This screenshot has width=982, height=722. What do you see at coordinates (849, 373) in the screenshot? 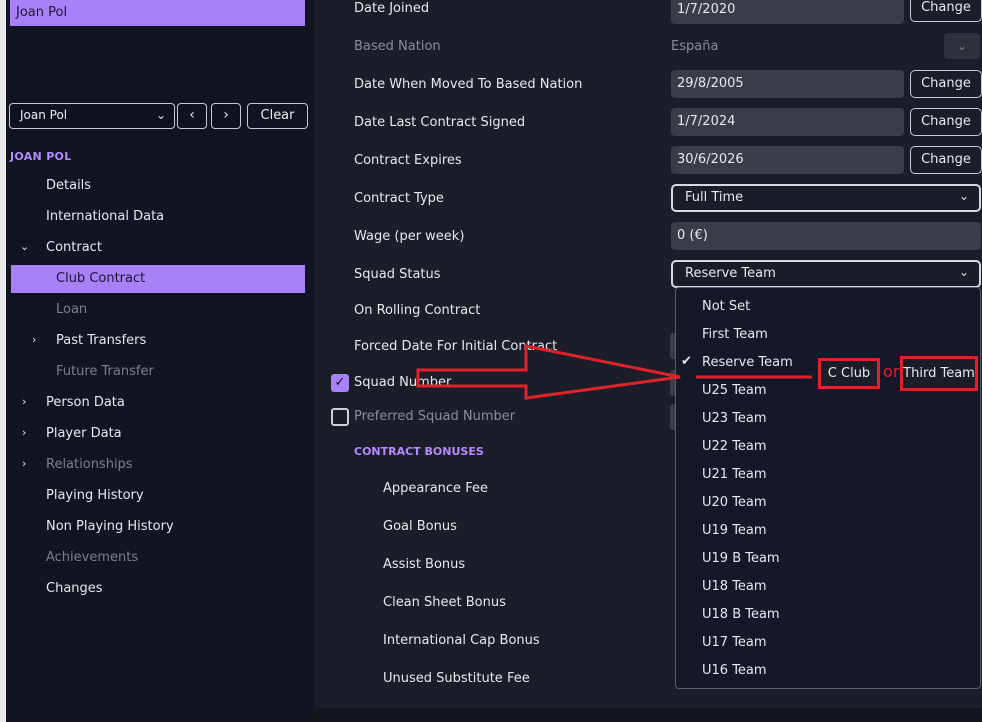
I see `annotation-c-club: C Club` at bounding box center [849, 373].